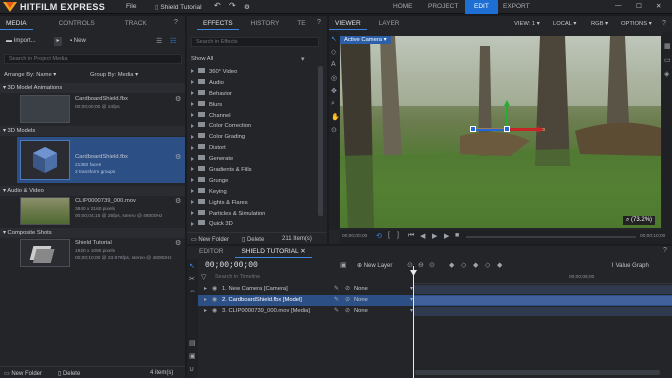 This screenshot has width=672, height=378. Describe the element at coordinates (463, 265) in the screenshot. I see `keyframe-smooth-icon: ◇` at that location.